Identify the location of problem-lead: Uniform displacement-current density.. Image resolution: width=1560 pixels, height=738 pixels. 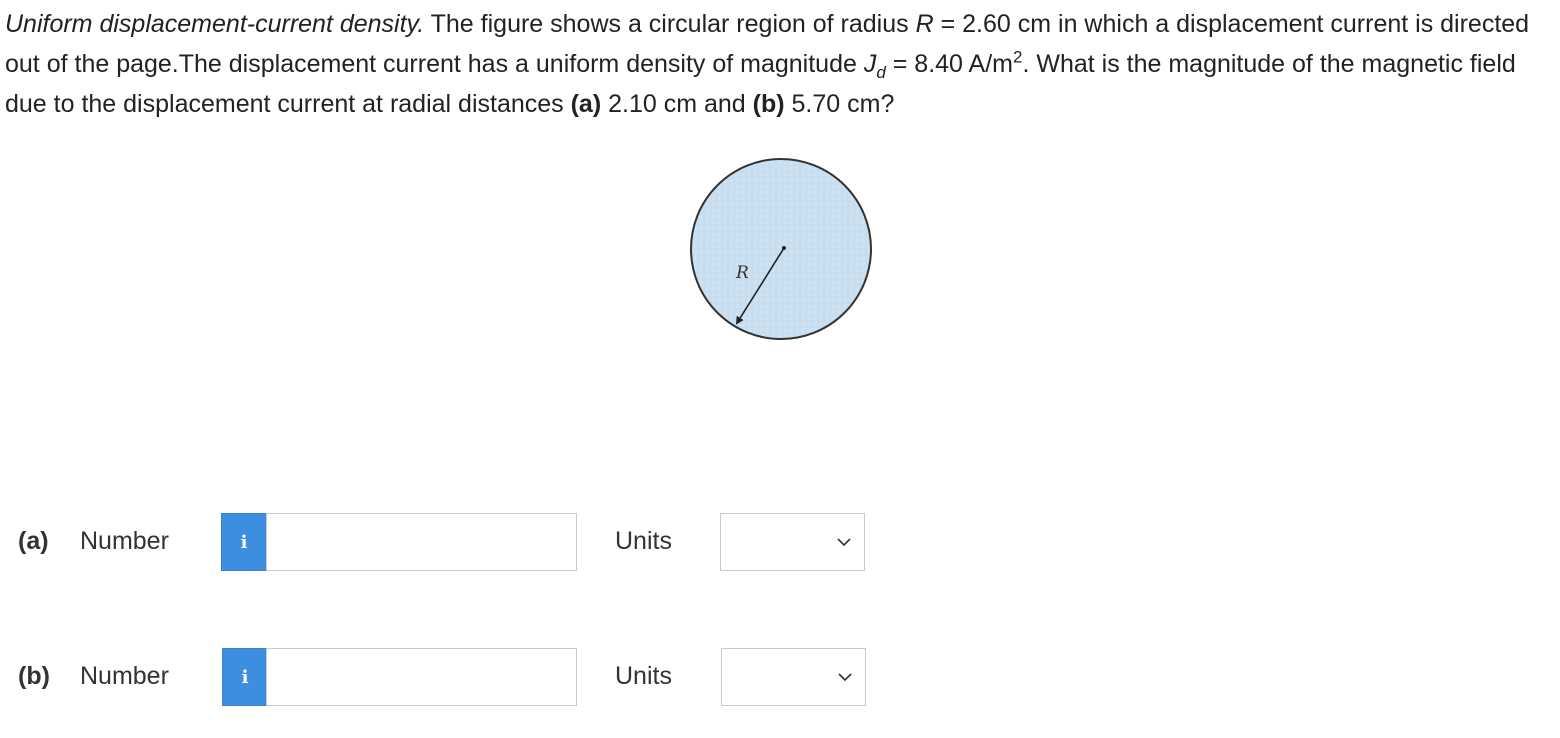
(215, 24).